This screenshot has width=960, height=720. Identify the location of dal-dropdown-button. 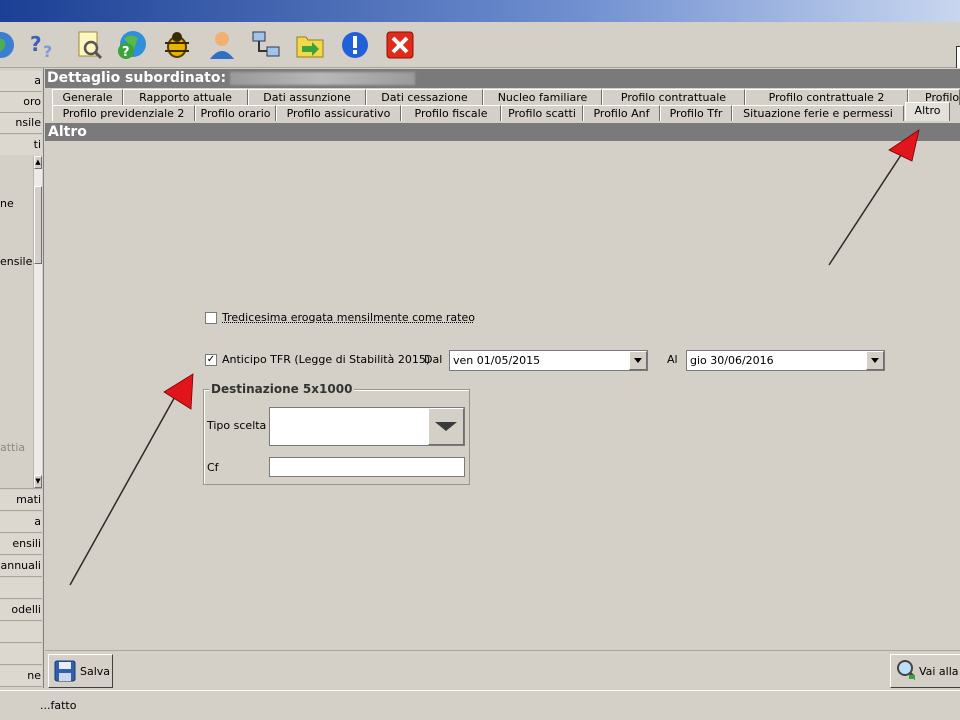
(638, 360).